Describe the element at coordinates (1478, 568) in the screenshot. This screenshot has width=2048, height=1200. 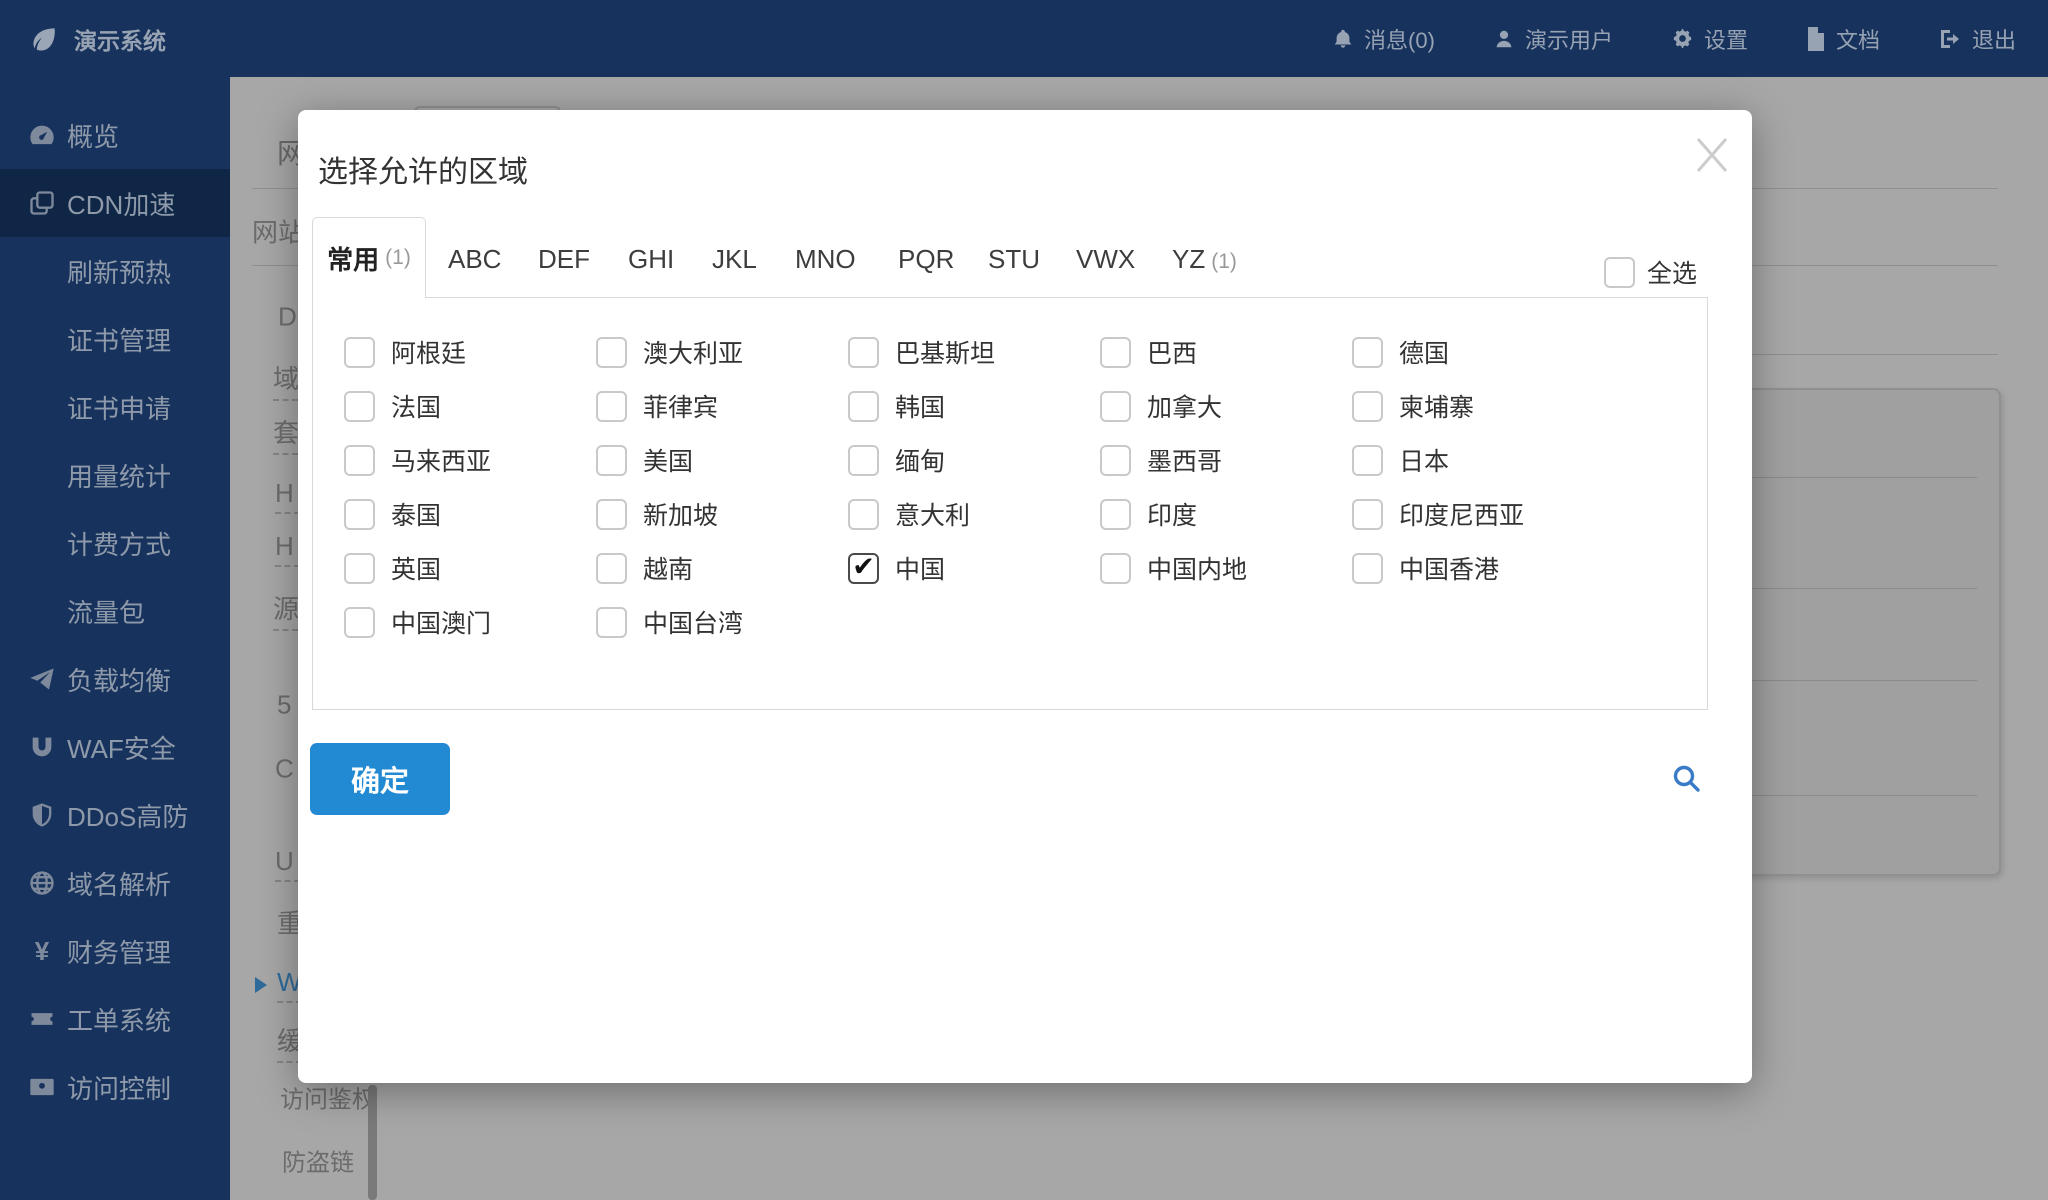
I see `region-option: 中国香港` at that location.